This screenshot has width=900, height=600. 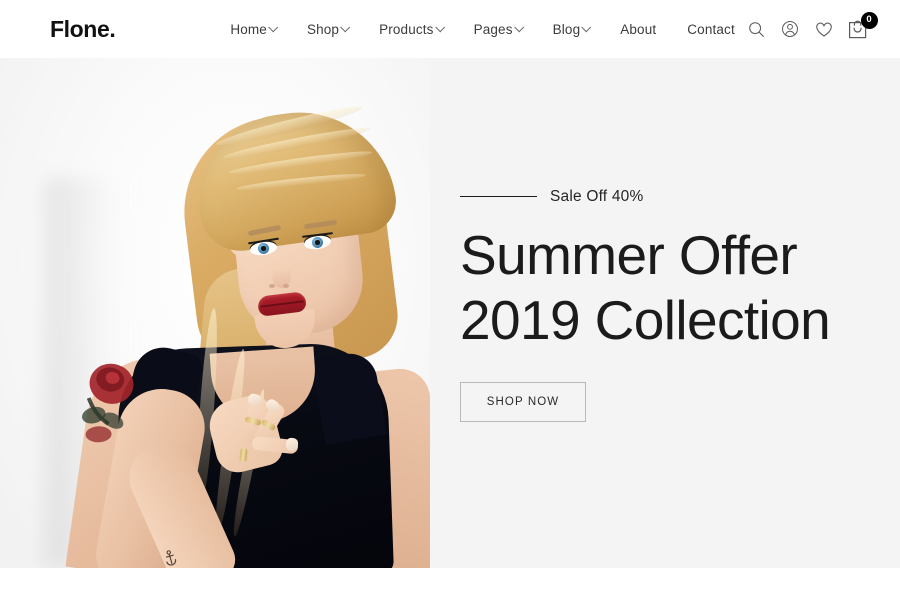 I want to click on hero-title-line-1: Summer Offer, so click(x=629, y=254).